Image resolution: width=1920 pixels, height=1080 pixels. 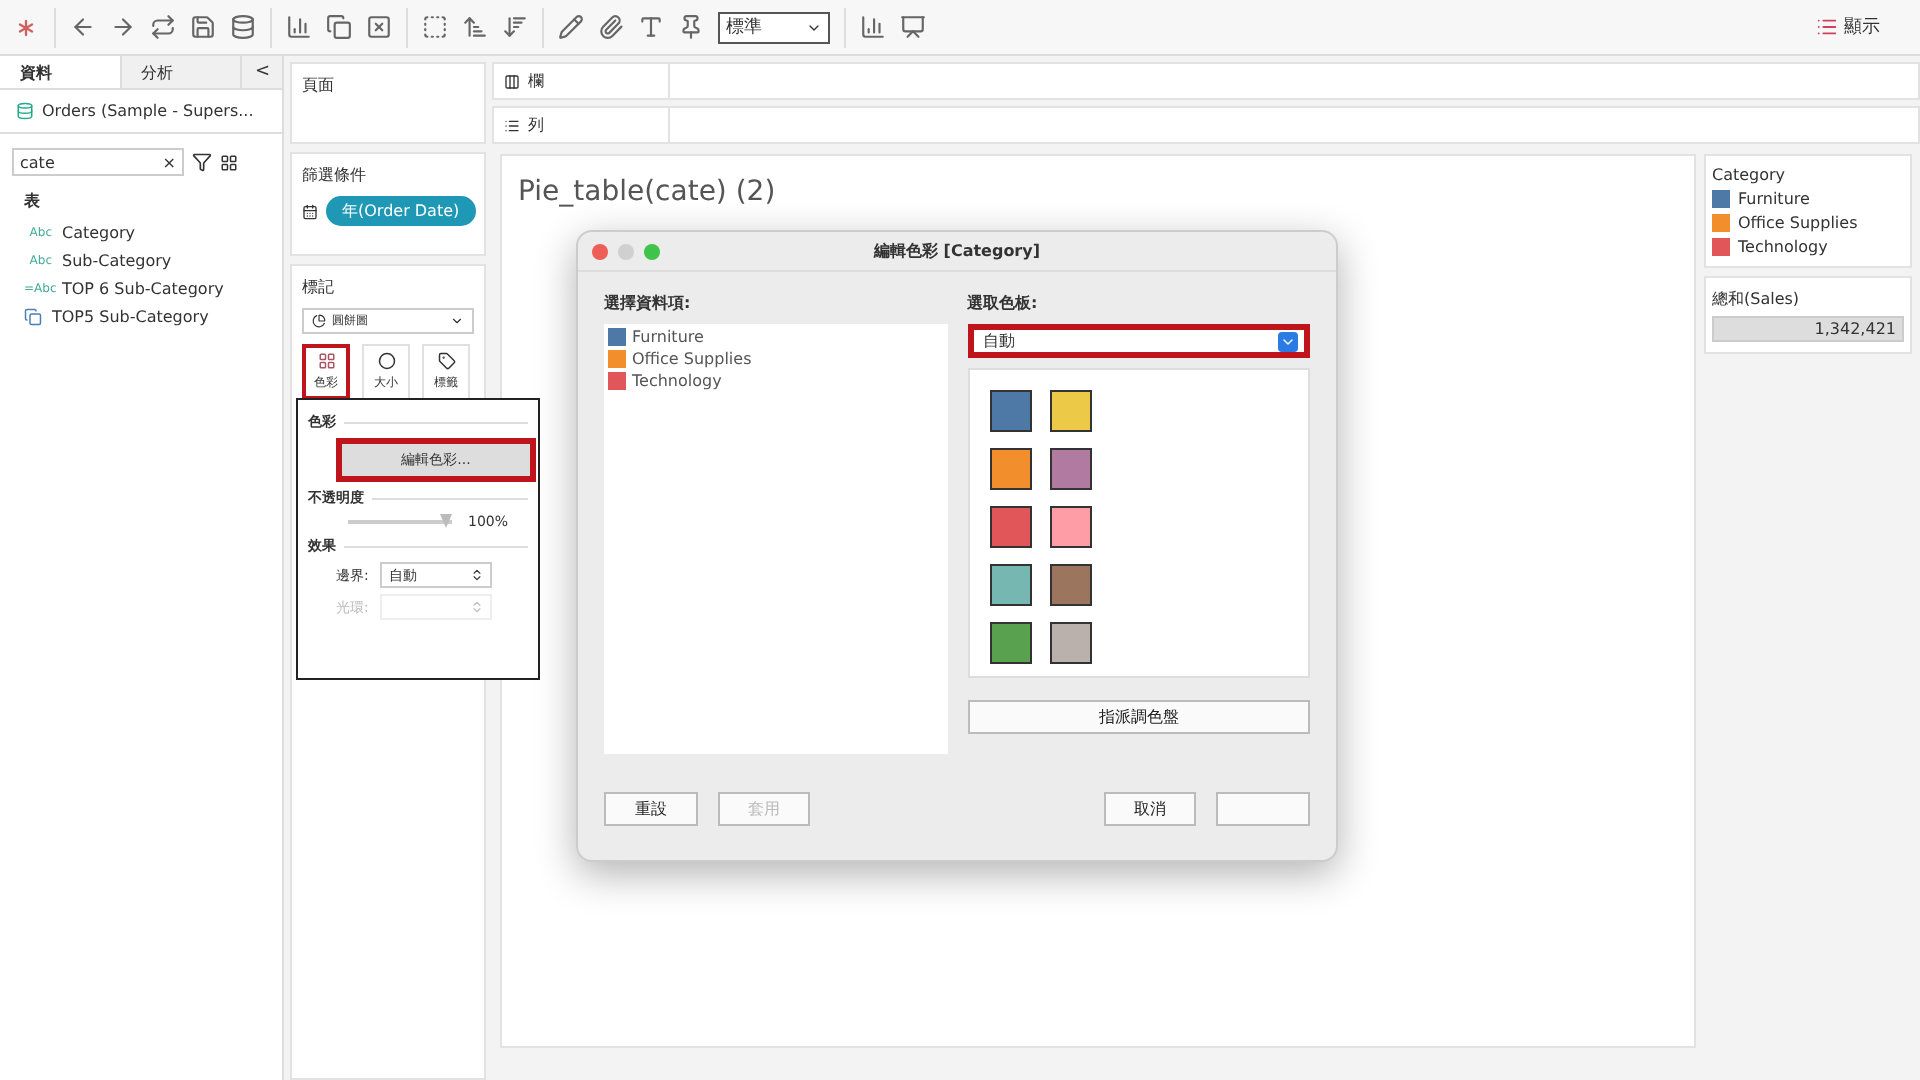 What do you see at coordinates (1848, 27) in the screenshot?
I see `show-me-button: 顯示` at bounding box center [1848, 27].